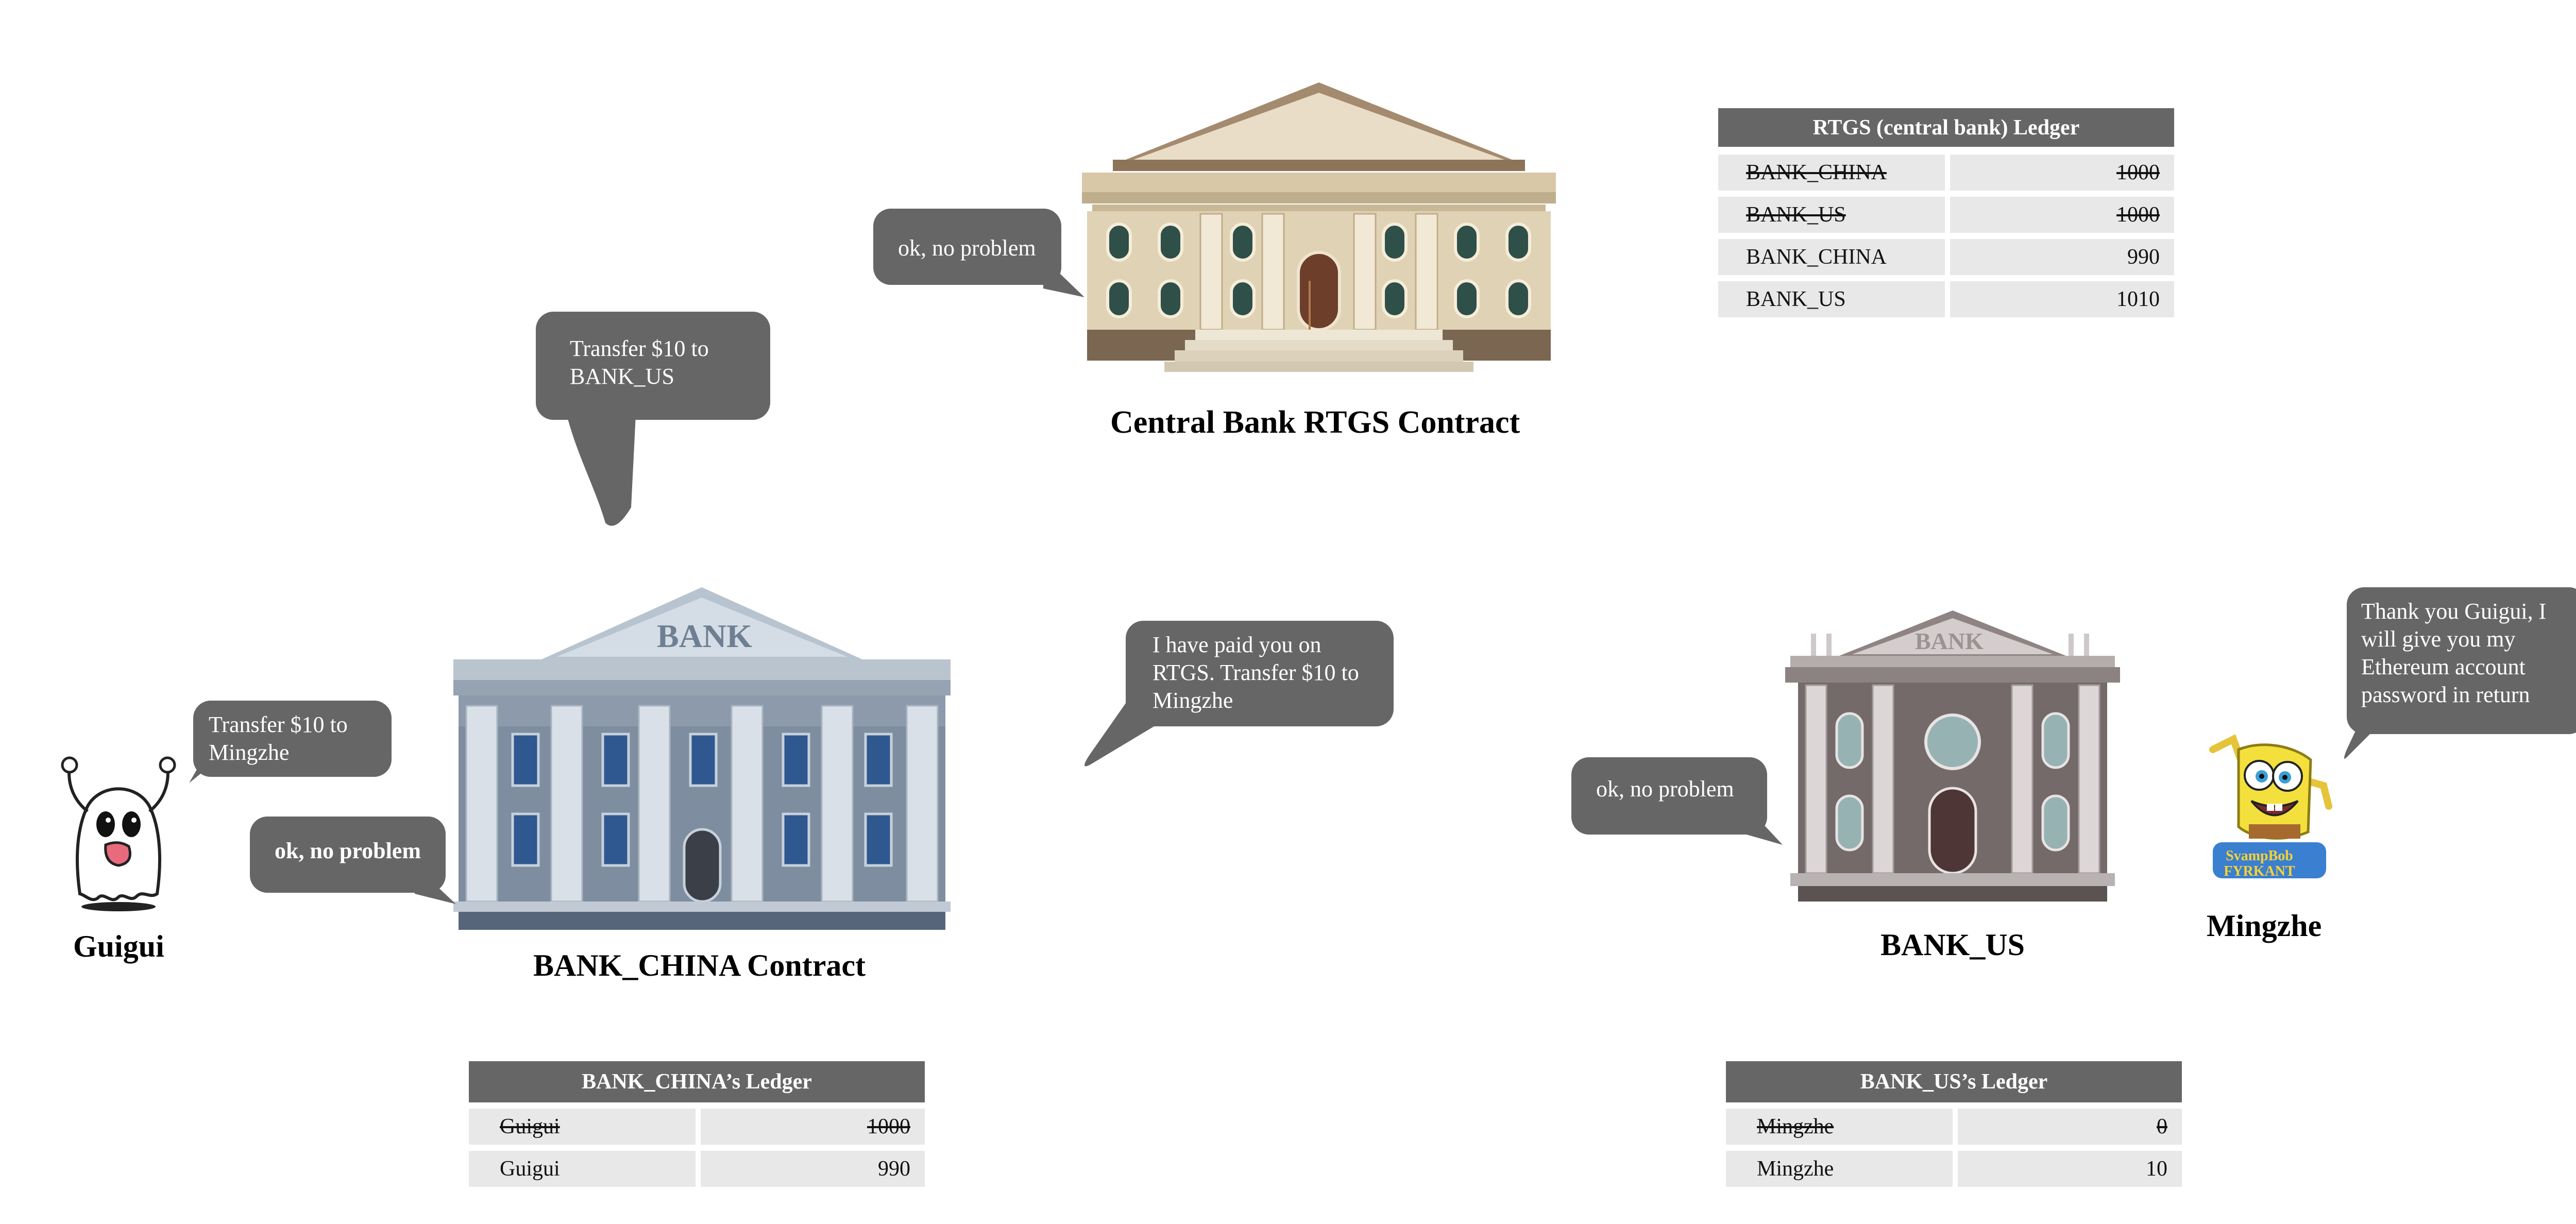 Image resolution: width=2576 pixels, height=1224 pixels. Describe the element at coordinates (1954, 1081) in the screenshot. I see `ledger-title: BANK_US’s Ledger` at that location.